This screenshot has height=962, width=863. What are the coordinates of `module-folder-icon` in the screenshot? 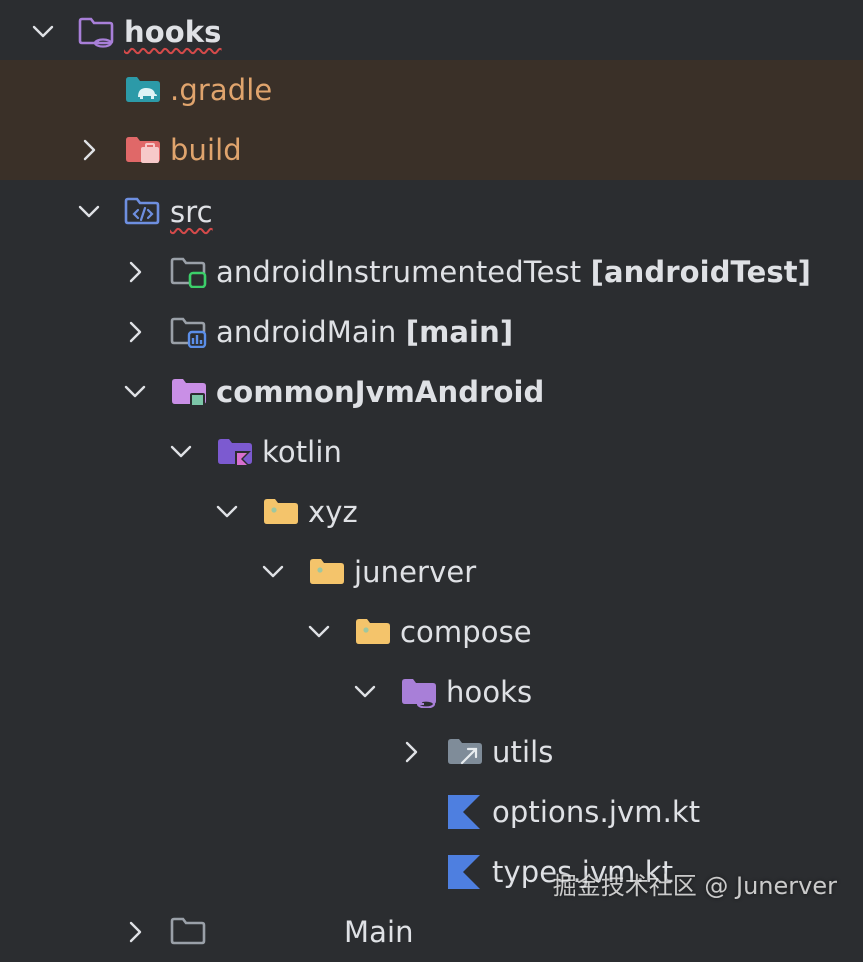 It's located at (97, 32).